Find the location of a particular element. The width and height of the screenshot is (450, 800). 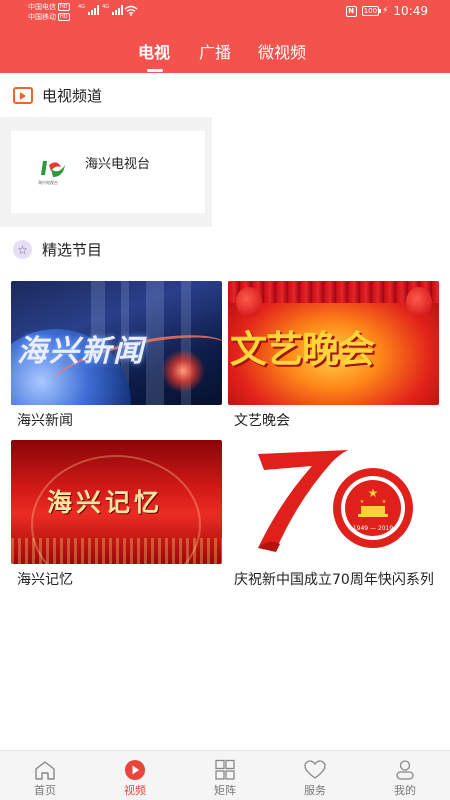

nav-mine: 我的 is located at coordinates (405, 775).